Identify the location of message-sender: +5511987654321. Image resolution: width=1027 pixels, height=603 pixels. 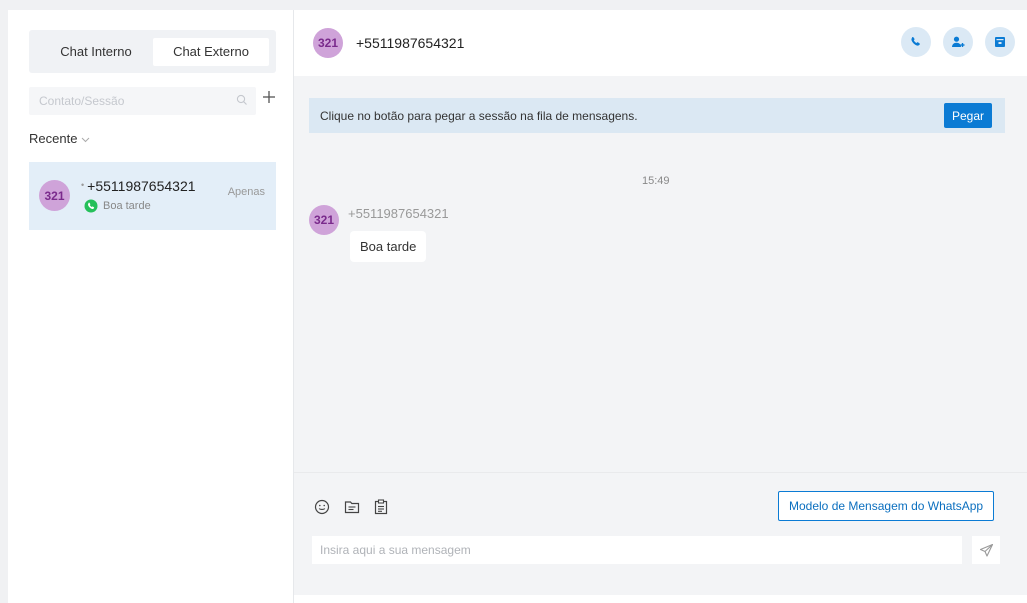
(398, 213).